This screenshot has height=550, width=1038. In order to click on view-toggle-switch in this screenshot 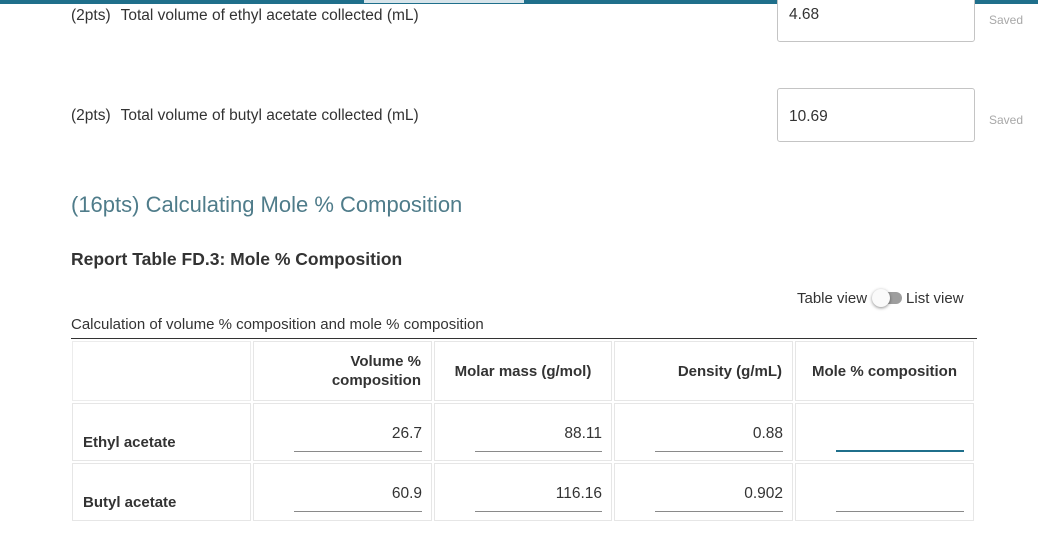, I will do `click(887, 298)`.